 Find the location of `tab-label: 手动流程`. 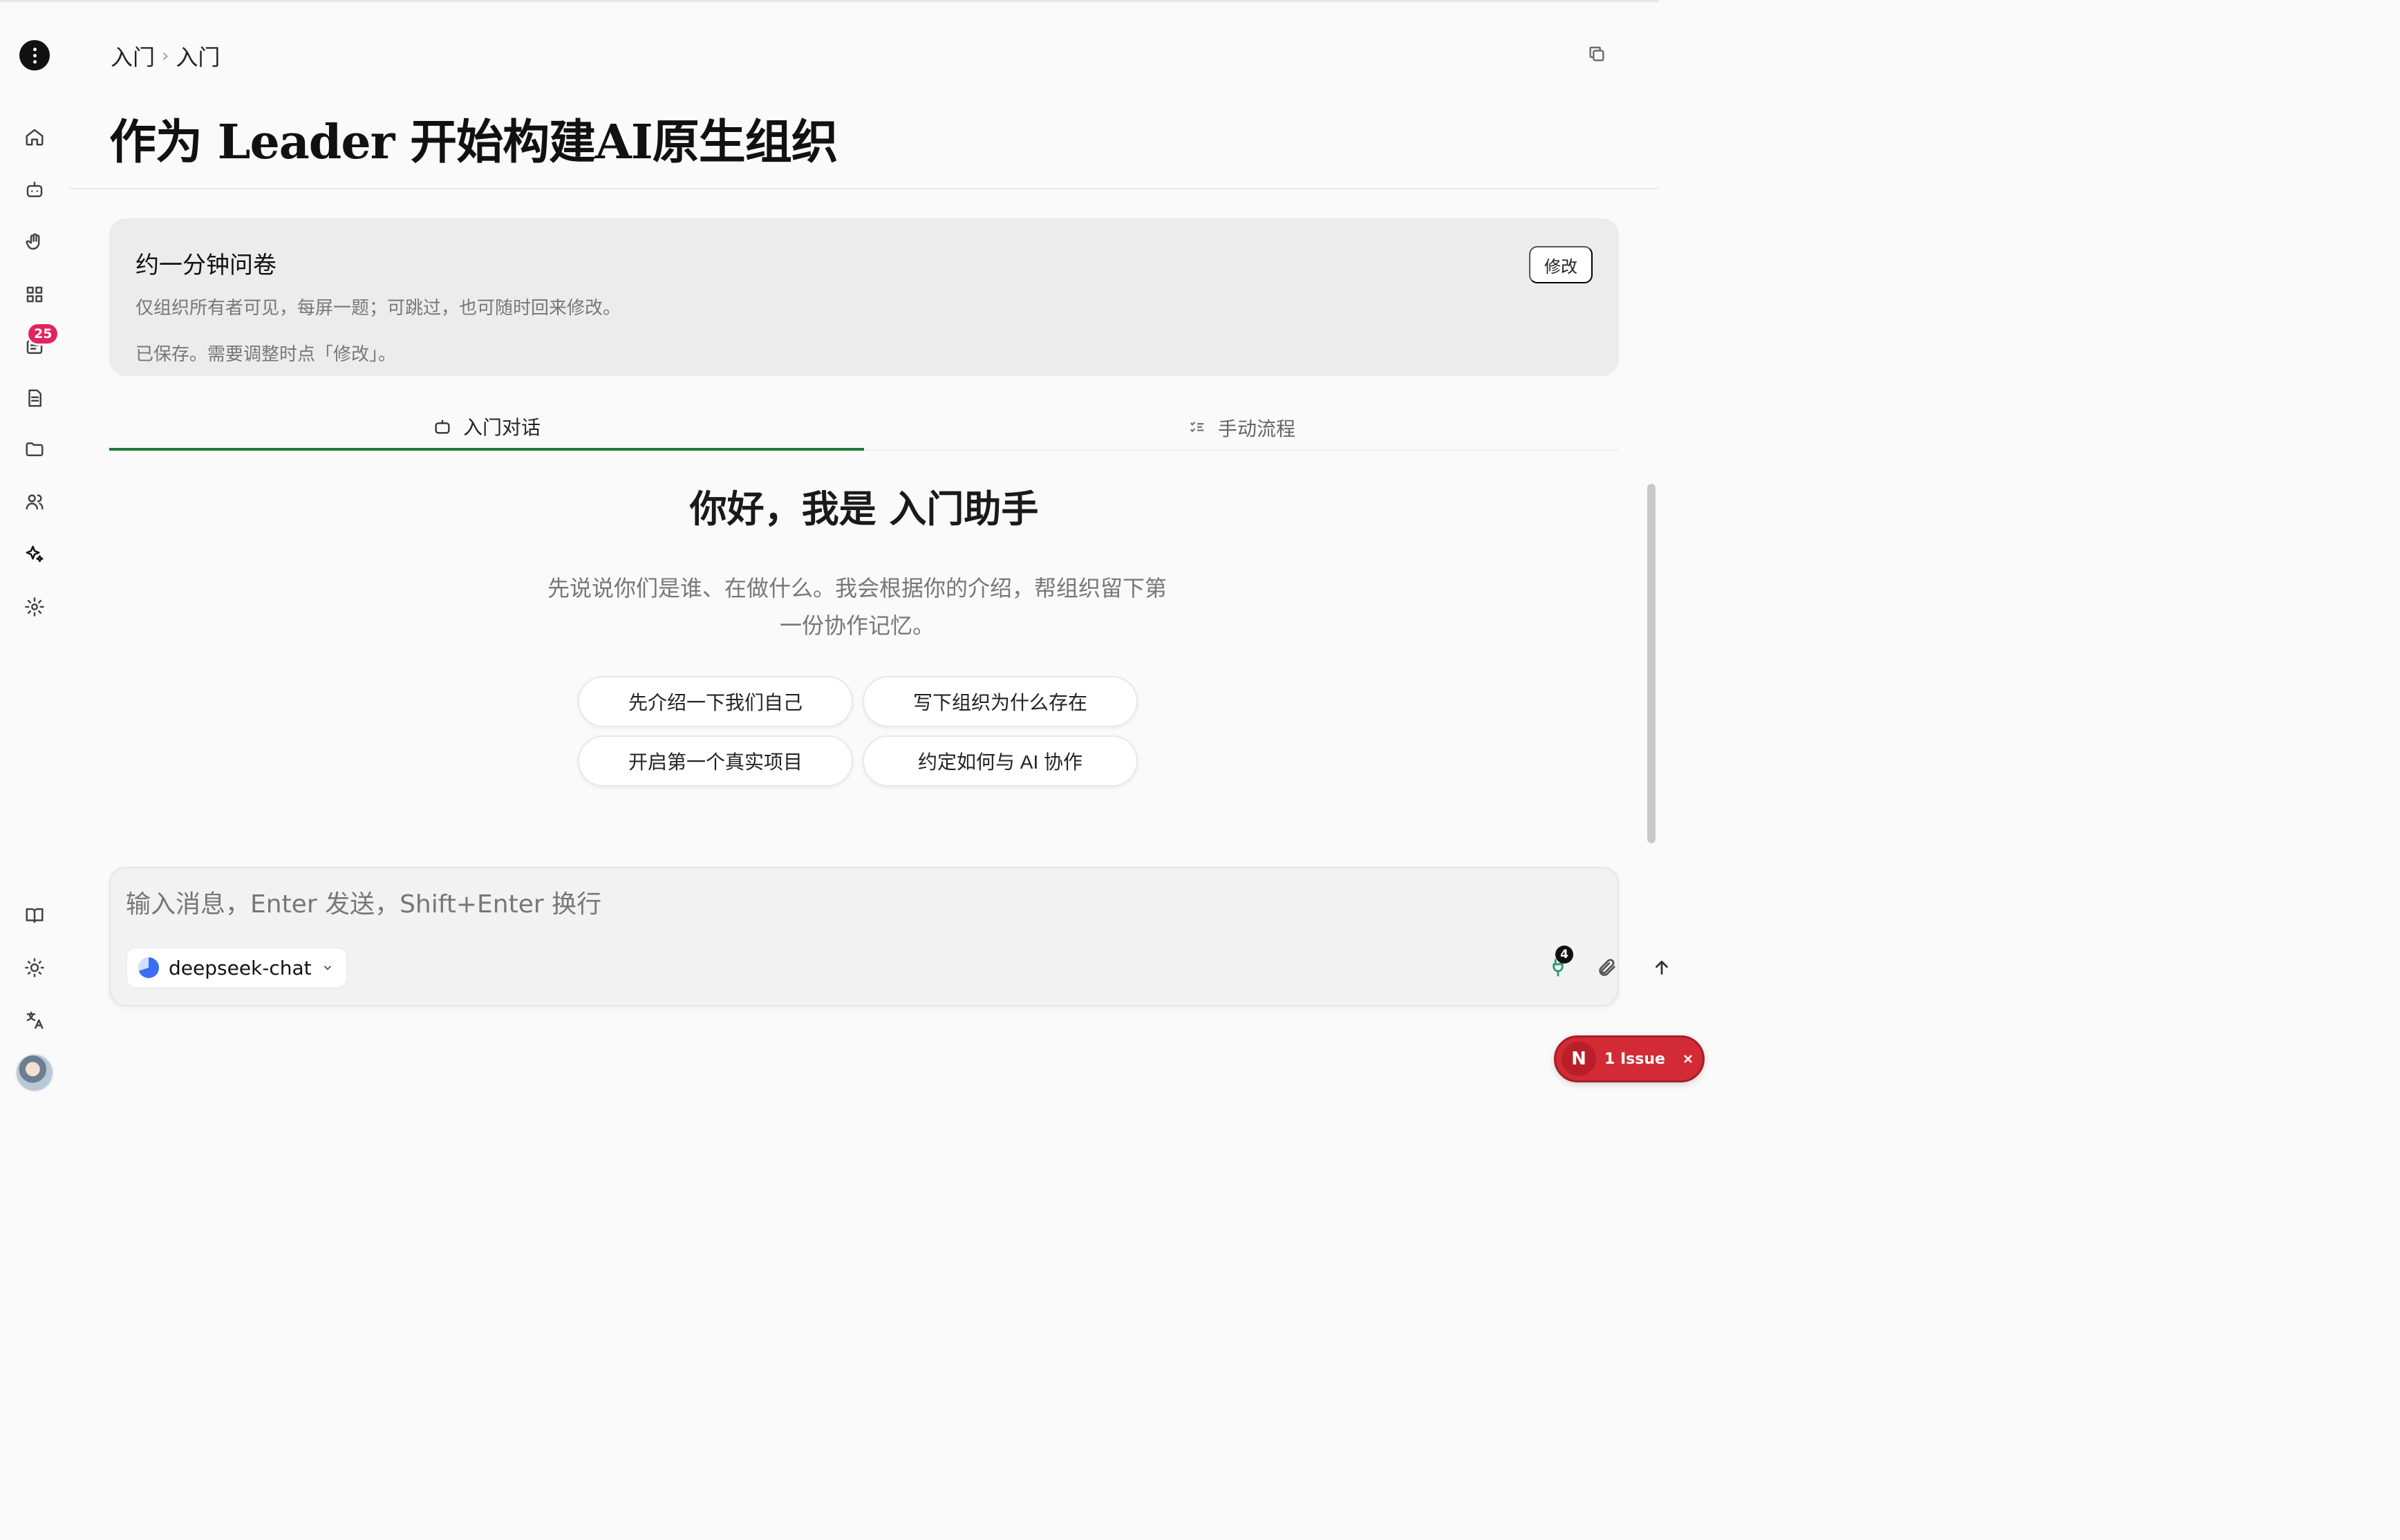

tab-label: 手动流程 is located at coordinates (1256, 428).